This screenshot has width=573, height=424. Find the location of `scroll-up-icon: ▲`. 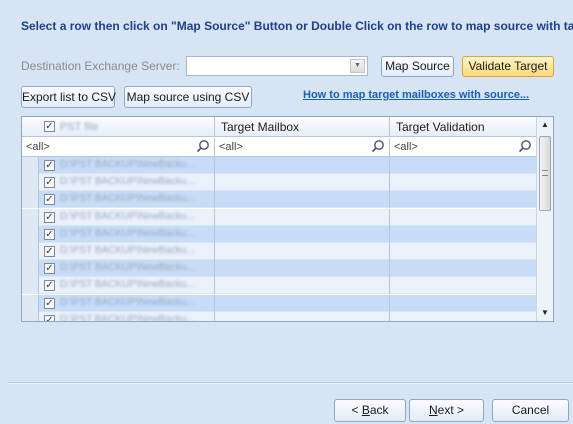

scroll-up-icon: ▲ is located at coordinates (545, 124).